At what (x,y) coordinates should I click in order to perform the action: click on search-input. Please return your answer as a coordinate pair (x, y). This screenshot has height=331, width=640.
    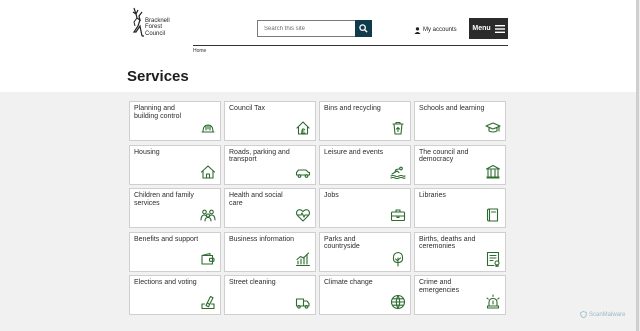
    Looking at the image, I should click on (307, 28).